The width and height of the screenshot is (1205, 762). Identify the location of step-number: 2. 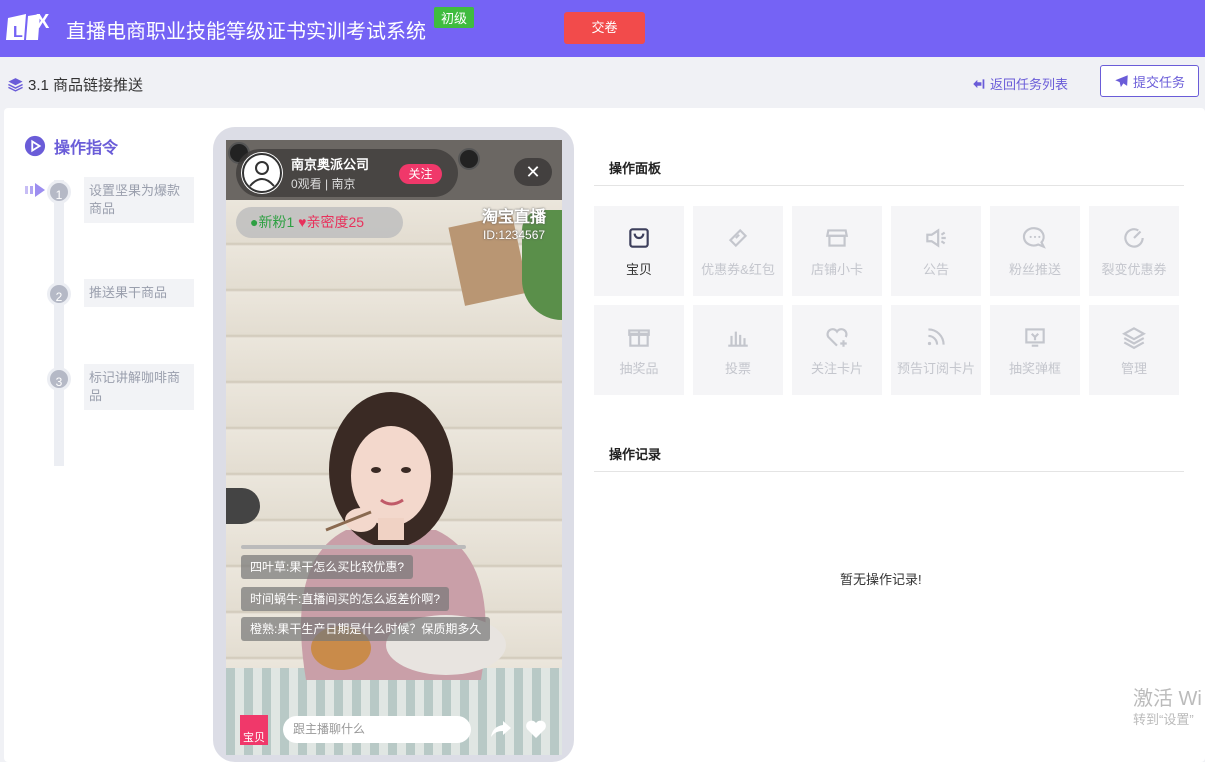
(59, 294).